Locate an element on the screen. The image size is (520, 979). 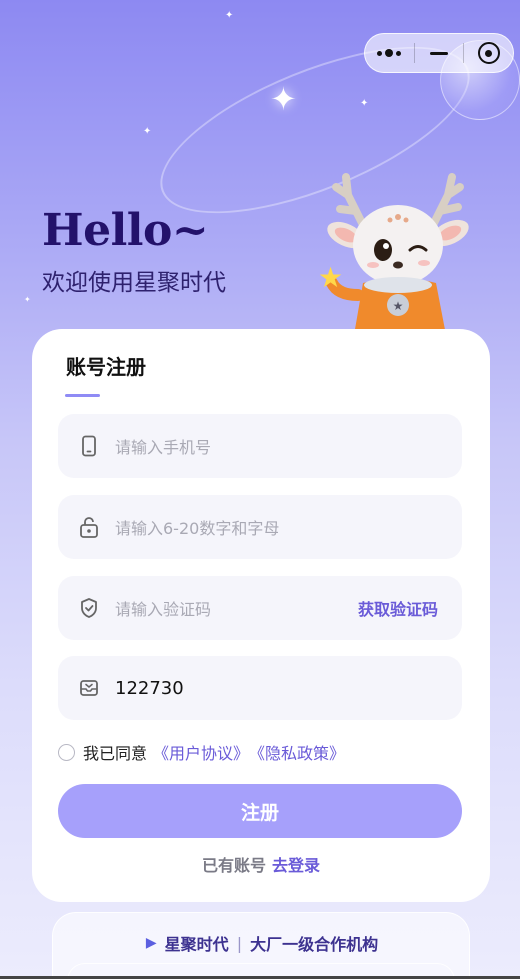
lock-icon is located at coordinates (89, 527).